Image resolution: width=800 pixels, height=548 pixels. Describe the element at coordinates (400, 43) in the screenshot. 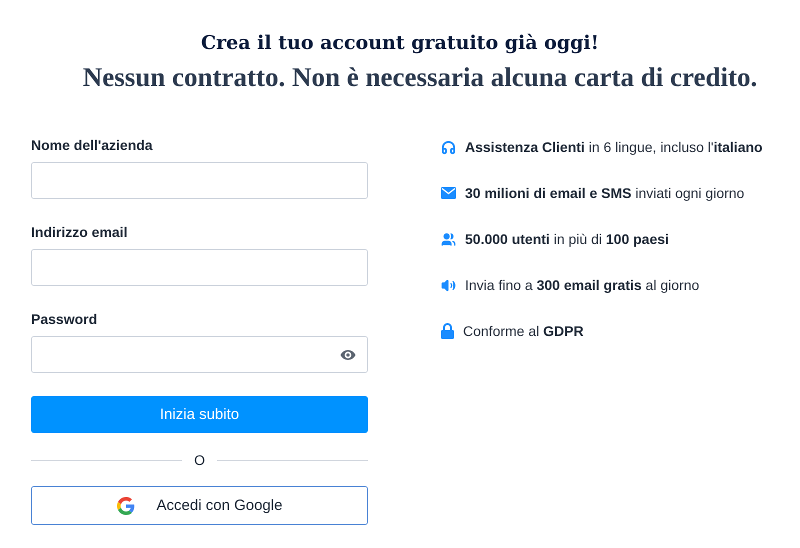

I see `page-title: Crea il tuo account gratuito già oggi!` at that location.